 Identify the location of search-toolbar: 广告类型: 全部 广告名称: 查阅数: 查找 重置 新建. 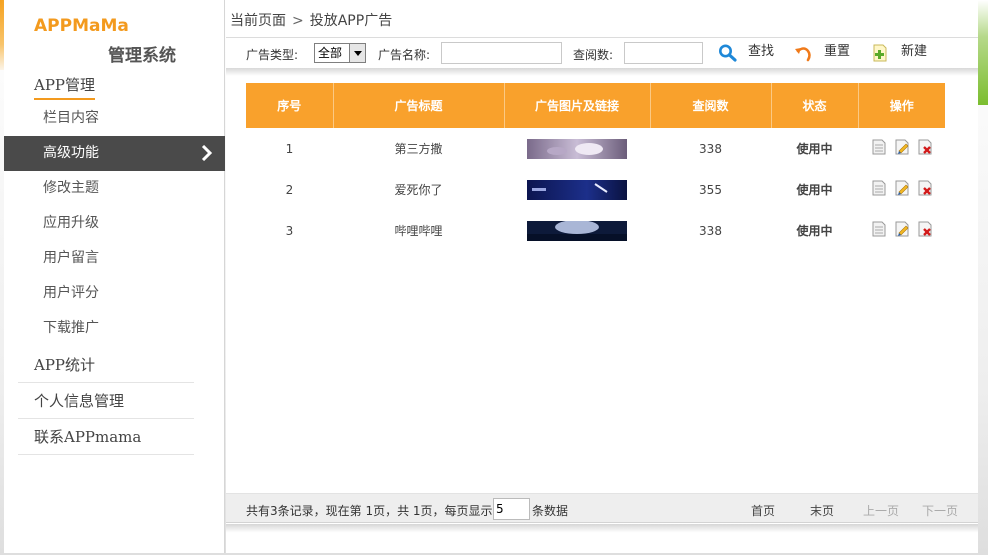
(602, 53).